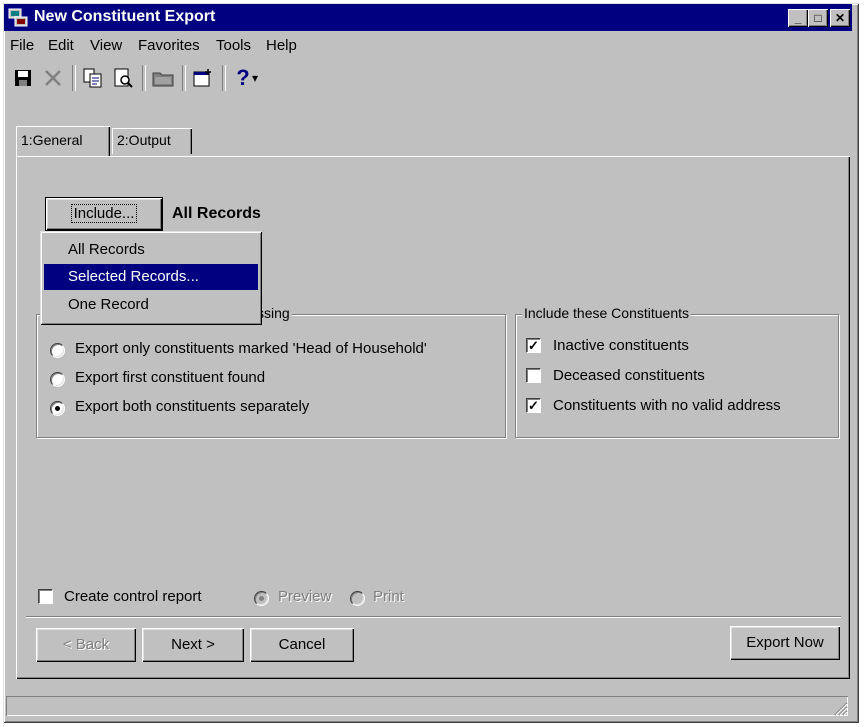 The image size is (866, 727). Describe the element at coordinates (203, 78) in the screenshot. I see `properties-icon` at that location.